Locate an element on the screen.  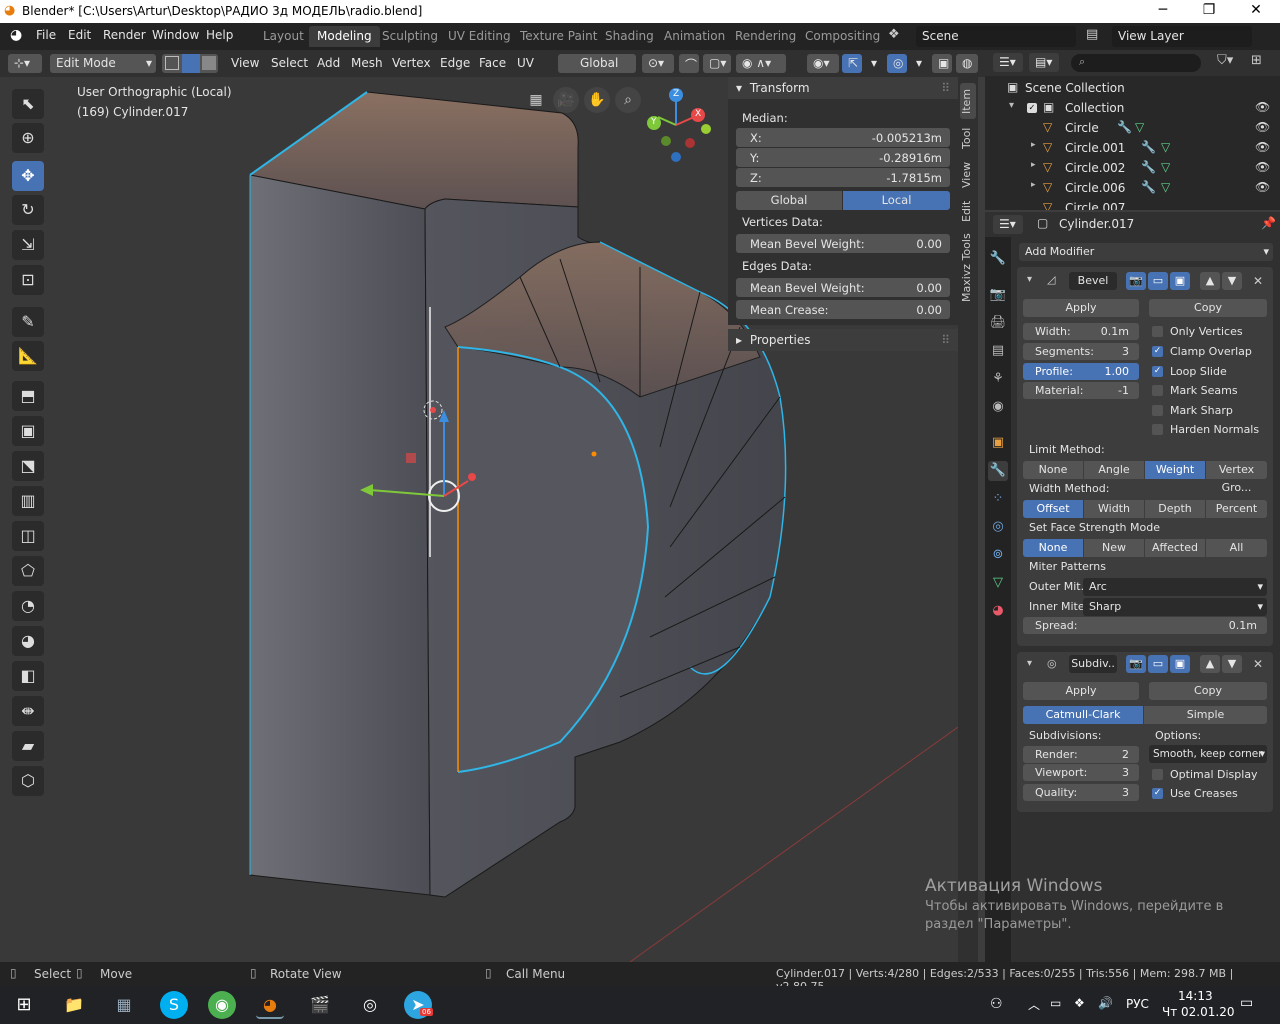
editor-type-button: ⊹▾ is located at coordinates (25, 63).